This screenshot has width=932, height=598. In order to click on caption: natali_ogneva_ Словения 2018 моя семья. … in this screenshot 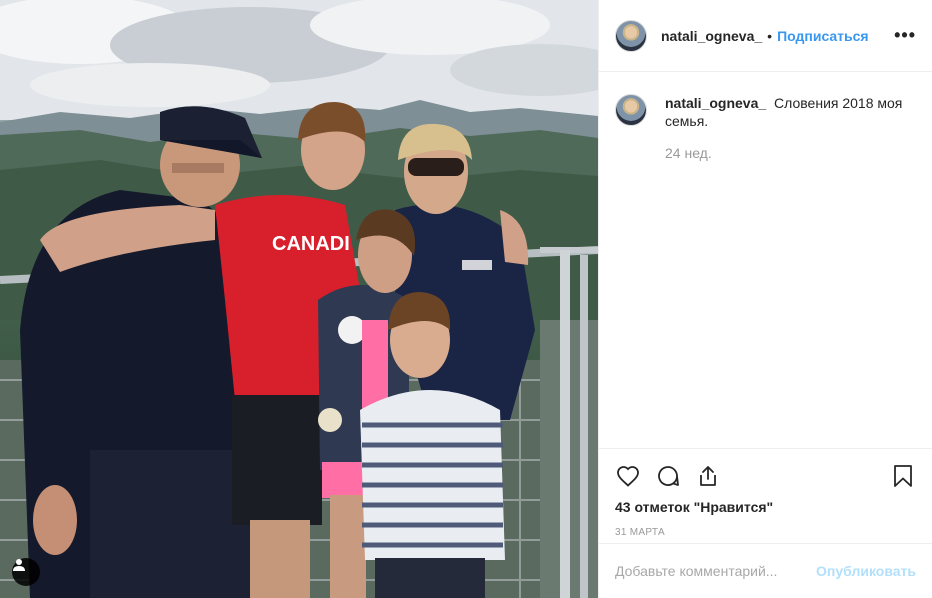, I will do `click(765, 127)`.